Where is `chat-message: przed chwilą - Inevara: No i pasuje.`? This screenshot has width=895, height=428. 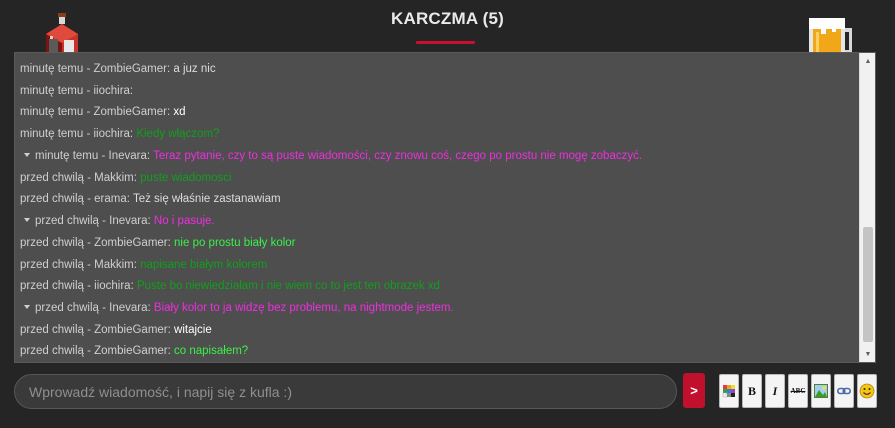 chat-message: przed chwilą - Inevara: No i pasuje. is located at coordinates (117, 221).